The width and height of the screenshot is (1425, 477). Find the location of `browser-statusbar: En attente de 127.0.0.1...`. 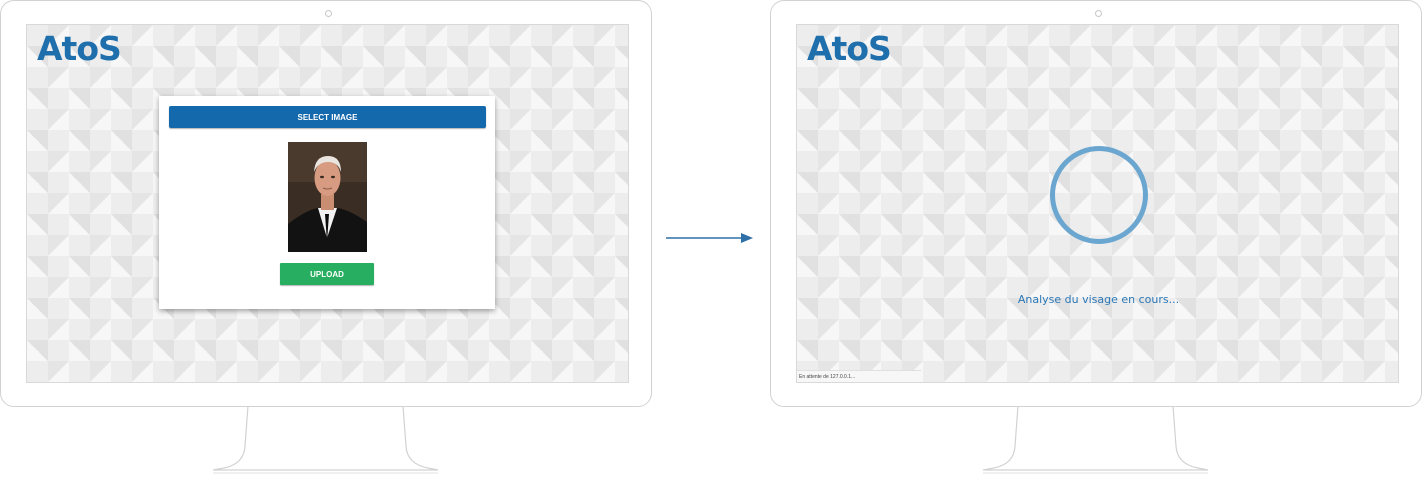

browser-statusbar: En attente de 127.0.0.1... is located at coordinates (859, 376).